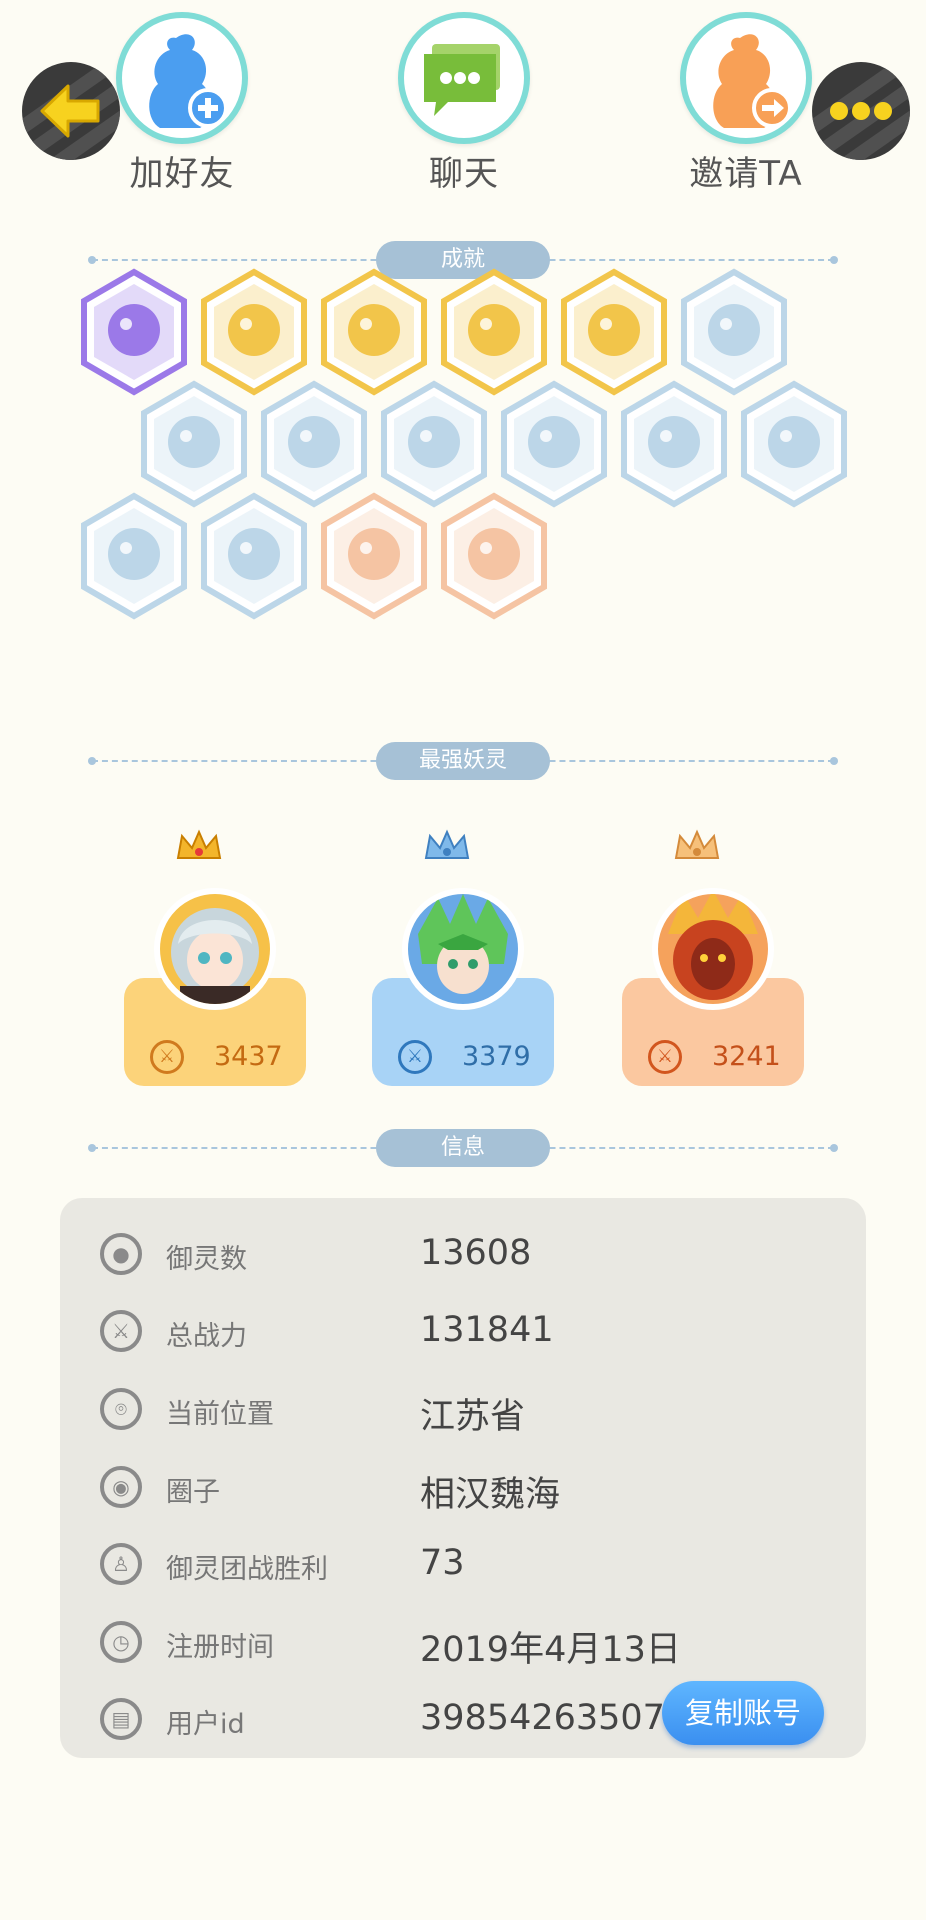  Describe the element at coordinates (442, 1563) in the screenshot. I see `info-value: 73` at that location.